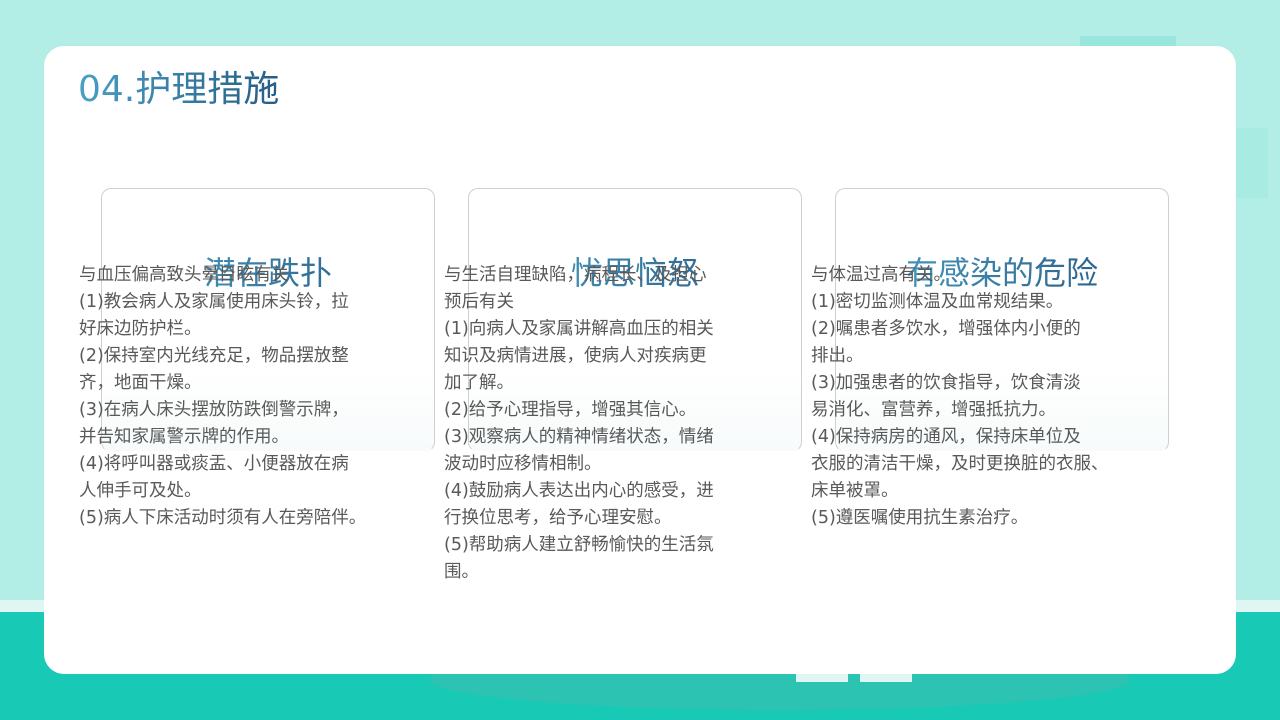 The height and width of the screenshot is (720, 1280). What do you see at coordinates (946, 383) in the screenshot?
I see `text-line: (3)加强患者的饮食指导，饮食清淡` at bounding box center [946, 383].